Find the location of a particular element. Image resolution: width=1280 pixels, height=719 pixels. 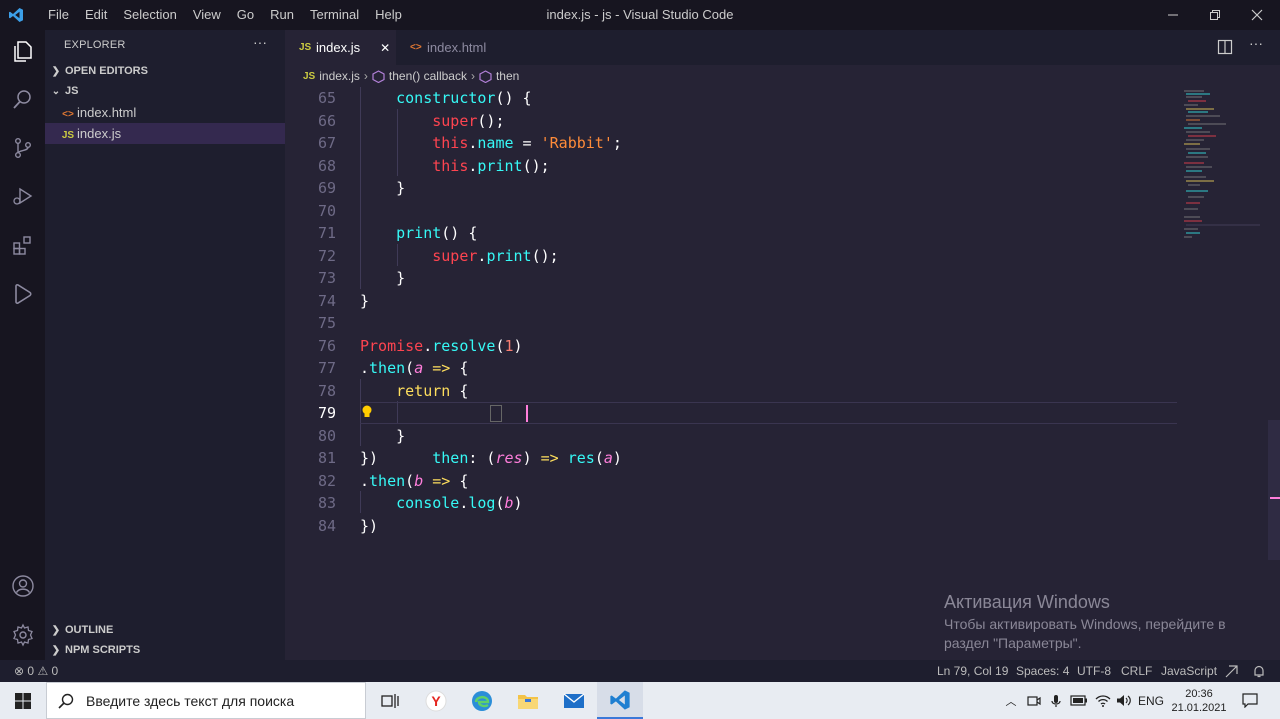

code-text: this.name = 'Rabbit'; is located at coordinates (527, 143).